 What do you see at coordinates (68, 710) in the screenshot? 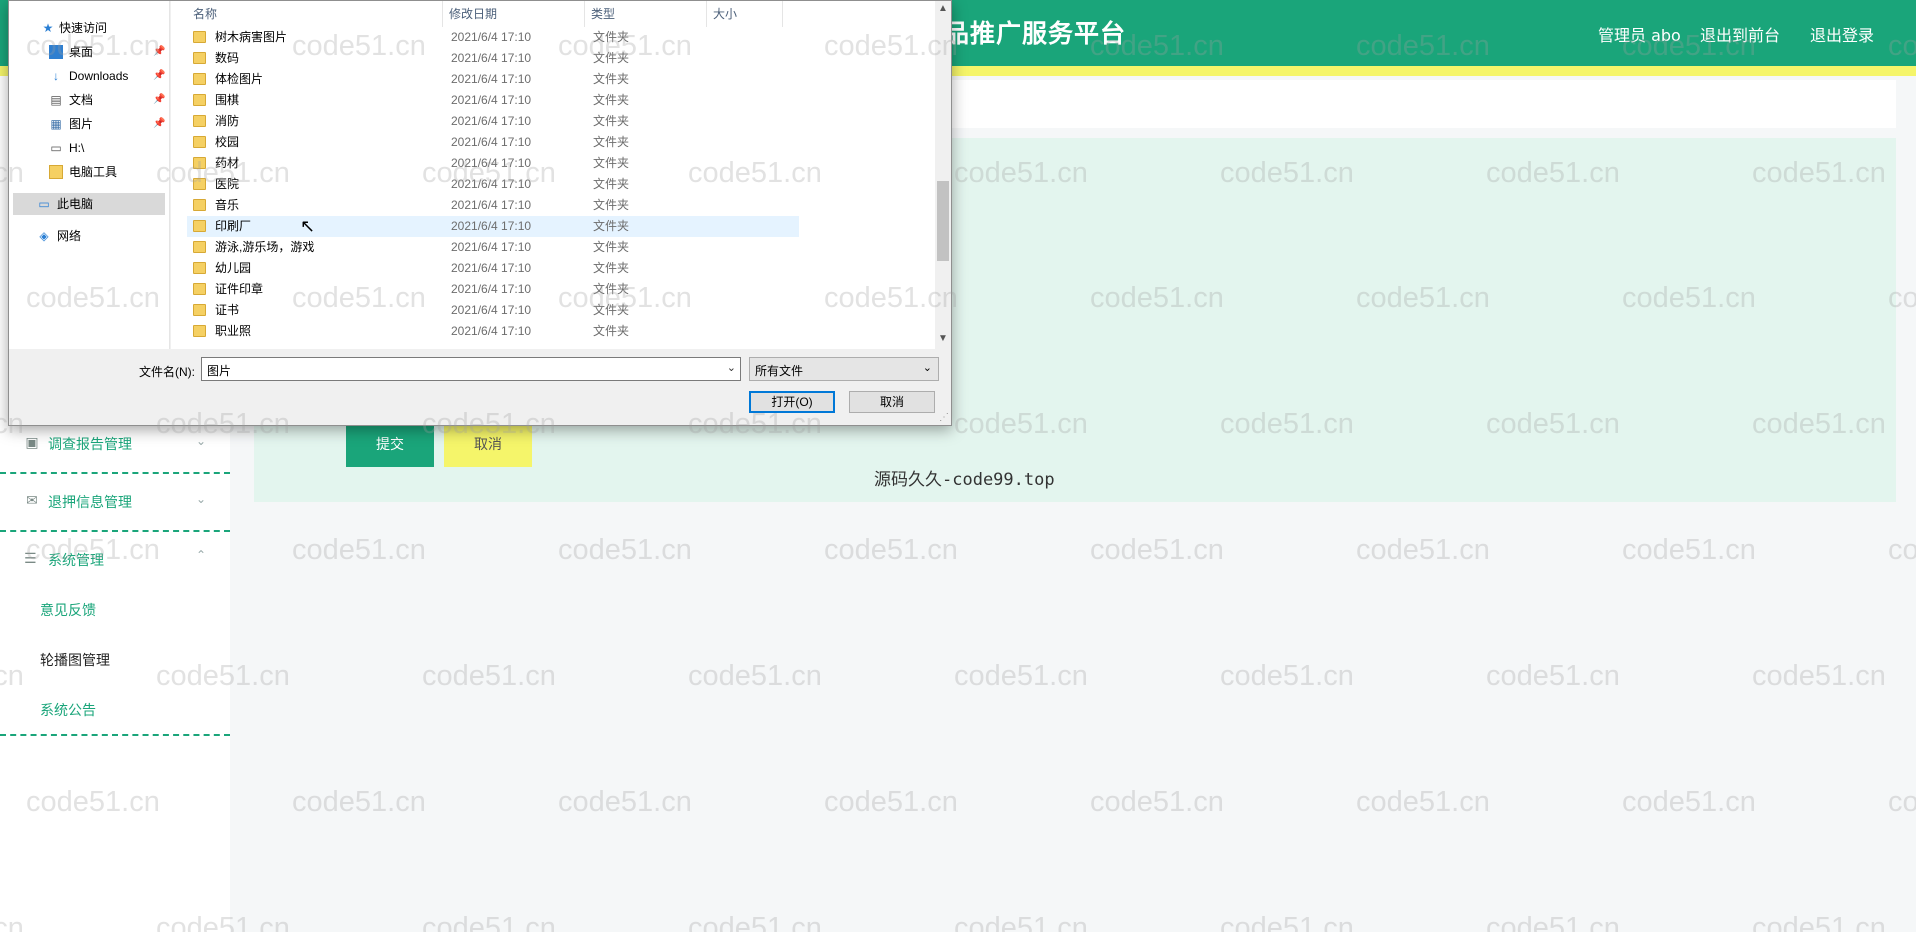
I see `sub-item-announcement: 系统公告` at bounding box center [68, 710].